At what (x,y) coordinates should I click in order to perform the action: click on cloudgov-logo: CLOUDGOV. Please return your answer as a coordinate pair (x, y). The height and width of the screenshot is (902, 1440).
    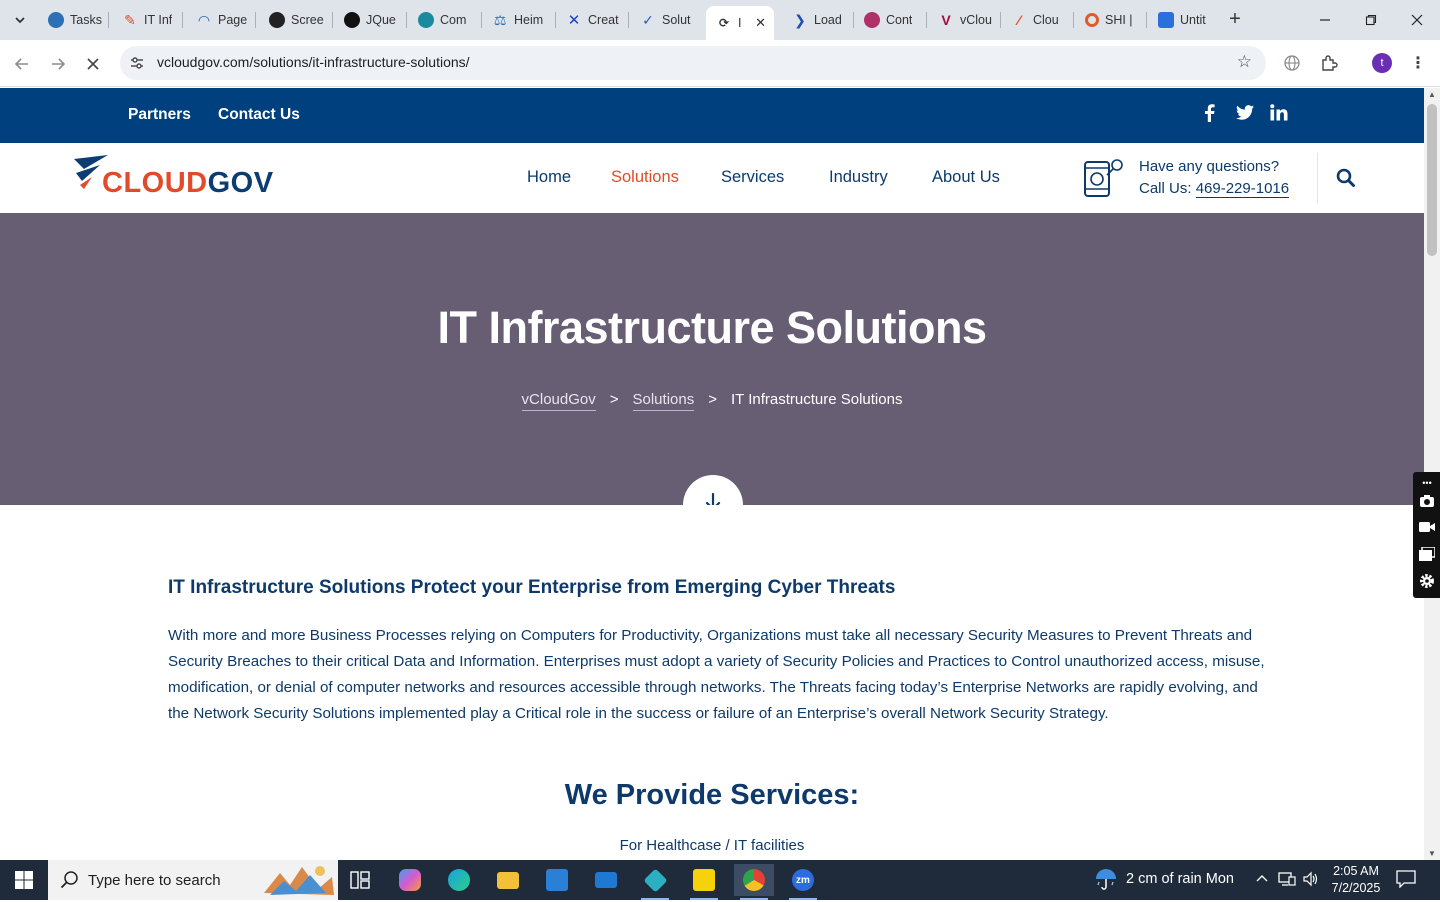
    Looking at the image, I should click on (173, 177).